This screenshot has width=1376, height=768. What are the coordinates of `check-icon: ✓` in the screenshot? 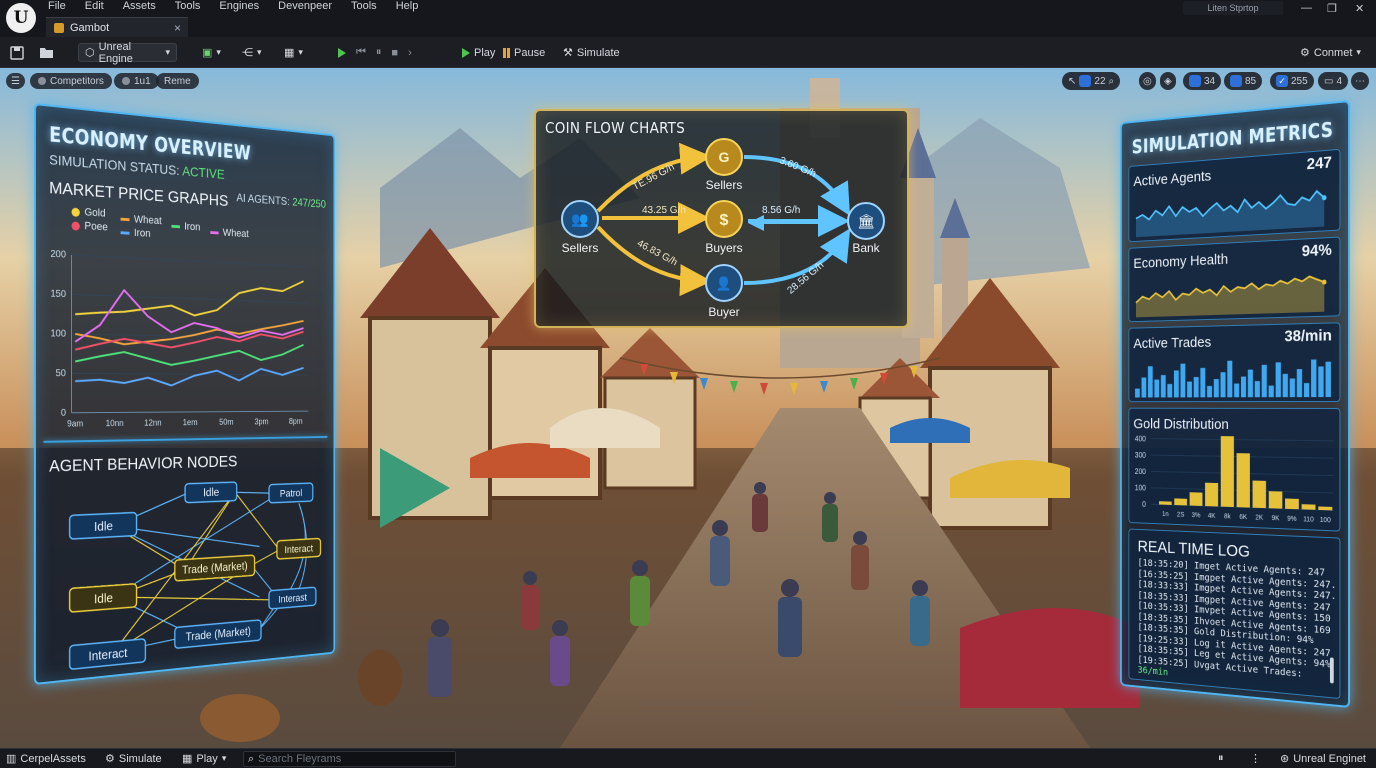 It's located at (1282, 81).